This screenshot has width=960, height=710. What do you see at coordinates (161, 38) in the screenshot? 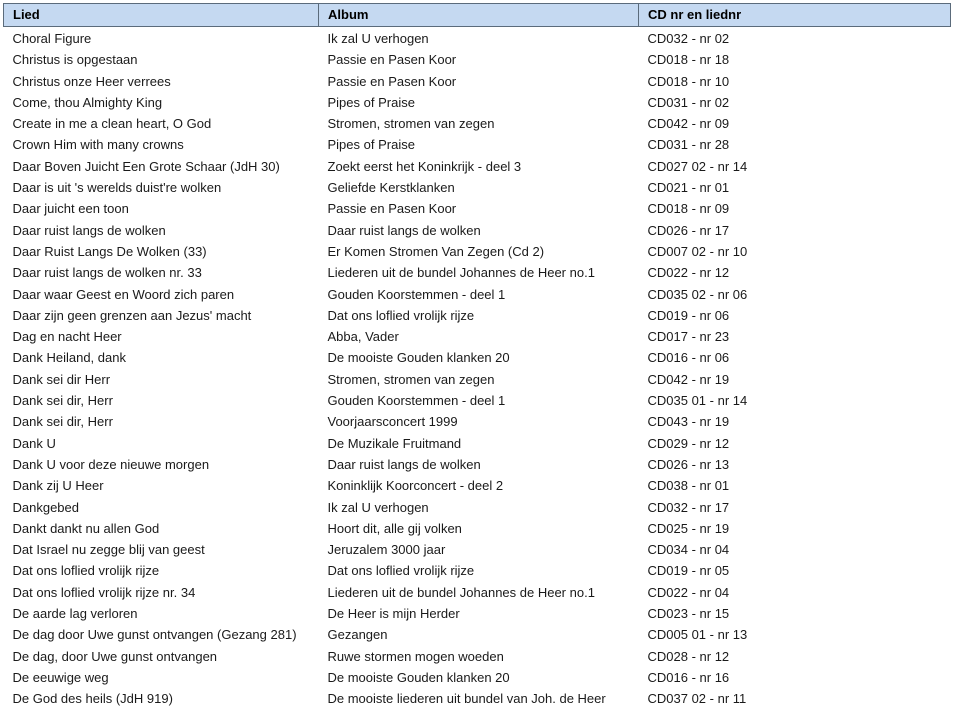
I see `cell-lied: Choral Figure` at bounding box center [161, 38].